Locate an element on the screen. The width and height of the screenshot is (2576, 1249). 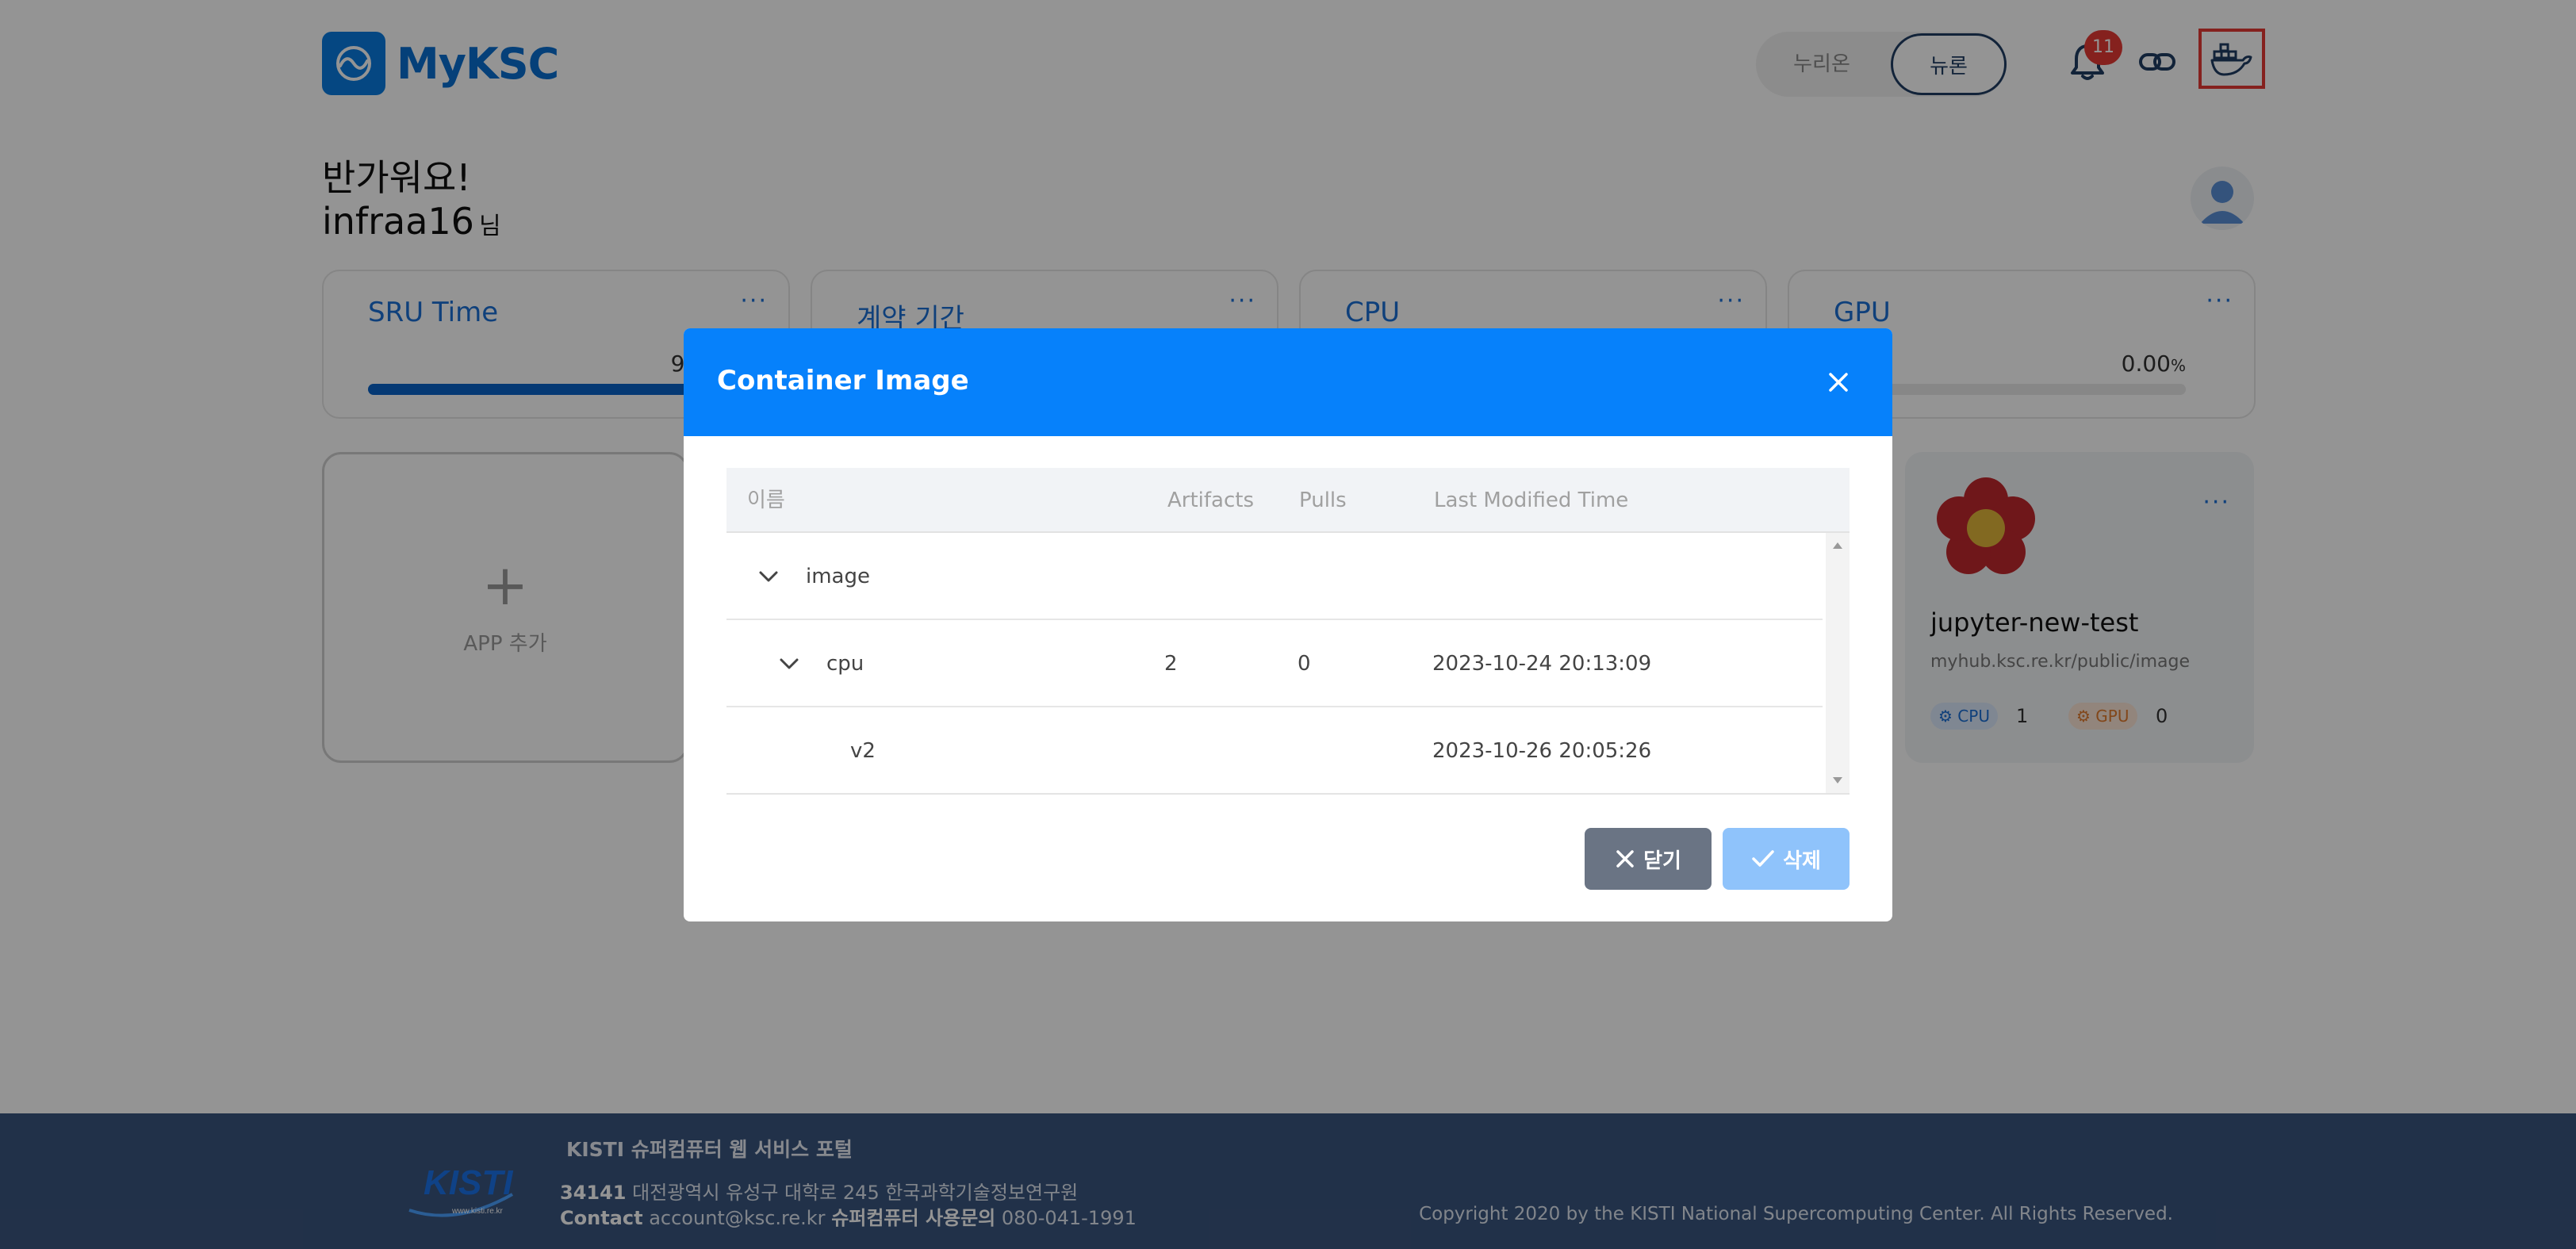
row-name: cpu is located at coordinates (845, 664).